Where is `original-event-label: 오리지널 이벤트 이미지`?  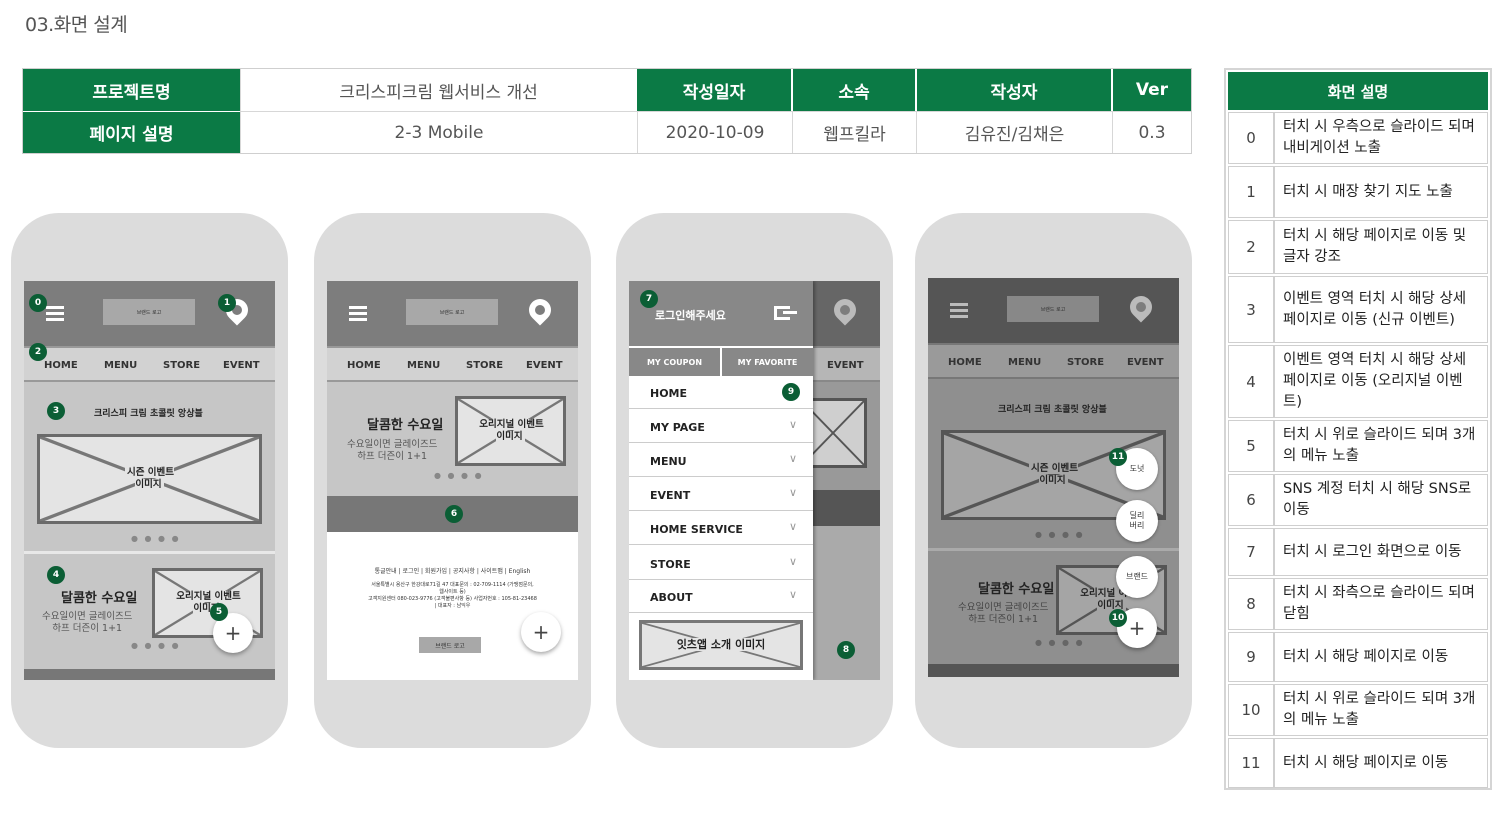 original-event-label: 오리지널 이벤트 이미지 is located at coordinates (510, 430).